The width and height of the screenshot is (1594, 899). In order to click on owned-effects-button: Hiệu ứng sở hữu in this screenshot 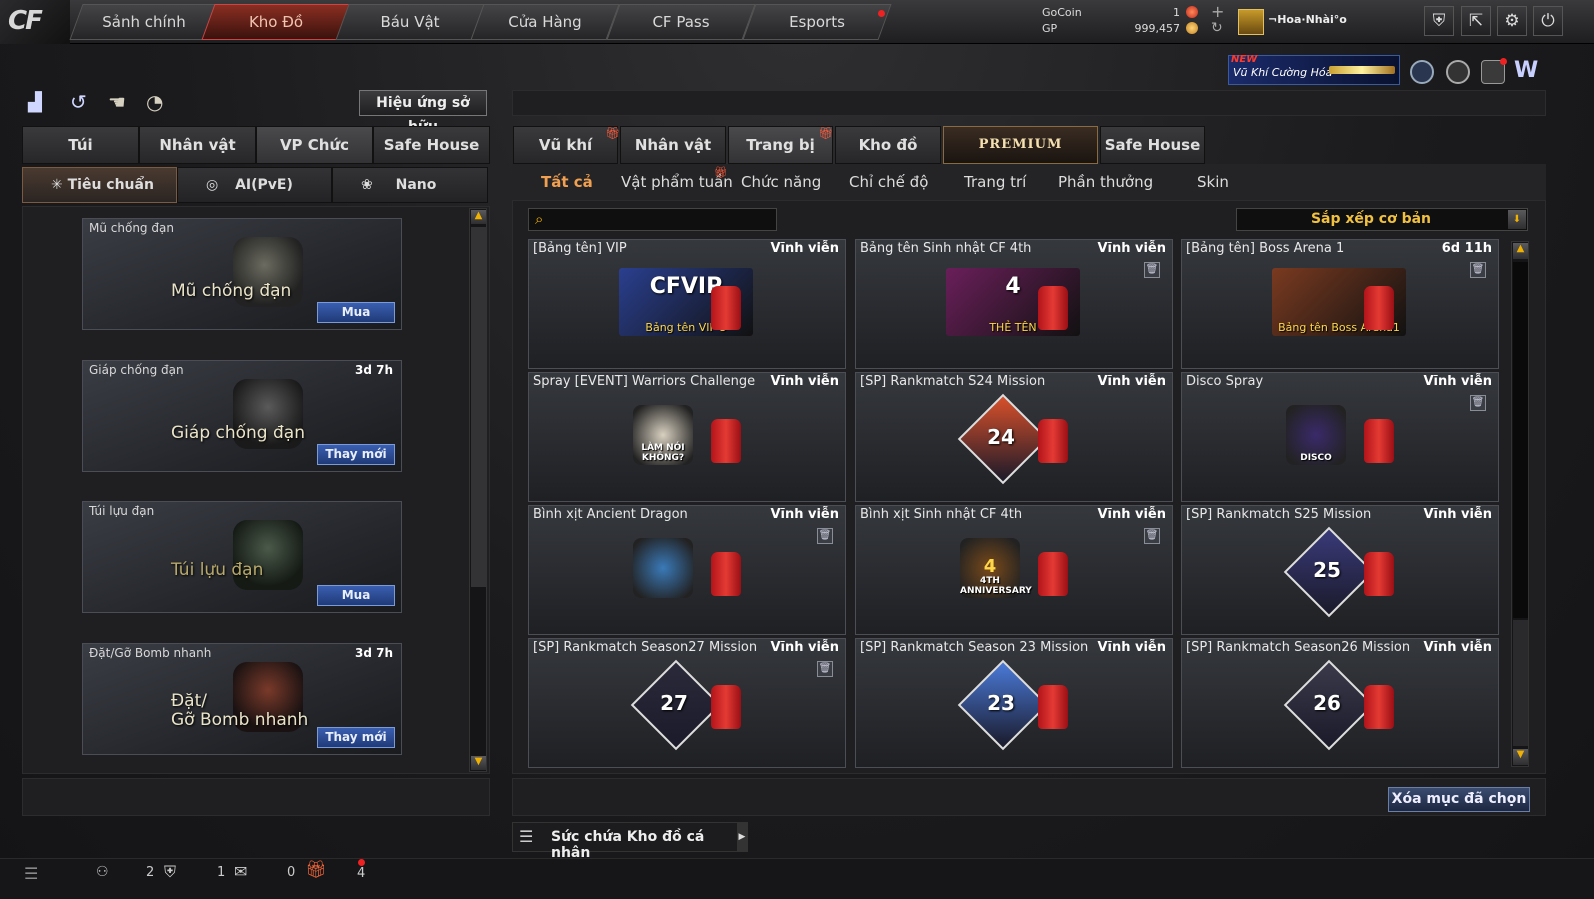, I will do `click(423, 112)`.